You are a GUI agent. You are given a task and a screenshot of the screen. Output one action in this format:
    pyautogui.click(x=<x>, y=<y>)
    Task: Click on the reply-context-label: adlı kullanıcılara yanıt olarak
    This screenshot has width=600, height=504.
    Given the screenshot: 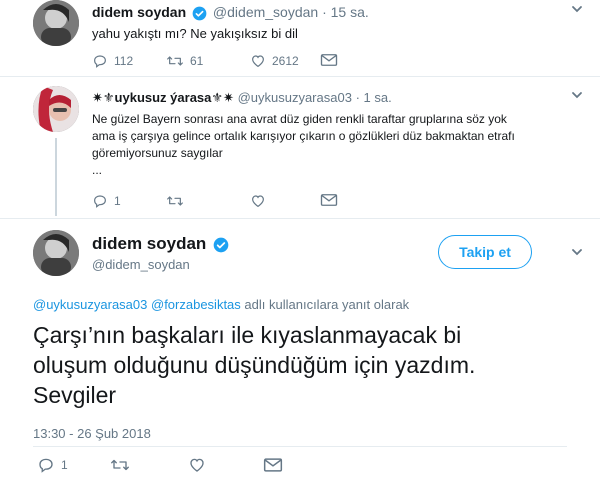 What is the action you would take?
    pyautogui.click(x=327, y=304)
    